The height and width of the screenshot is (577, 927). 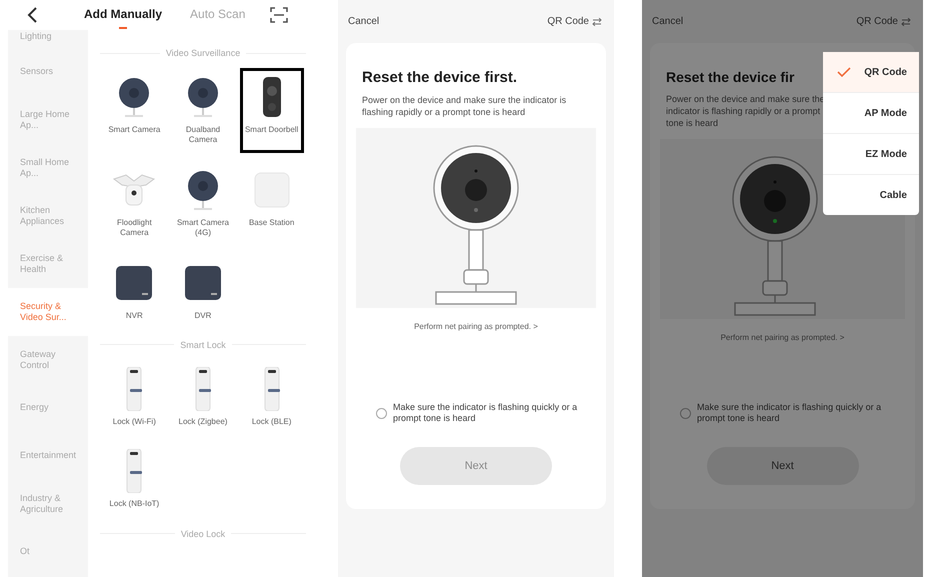 What do you see at coordinates (871, 153) in the screenshot?
I see `menu-item: EZ Mode` at bounding box center [871, 153].